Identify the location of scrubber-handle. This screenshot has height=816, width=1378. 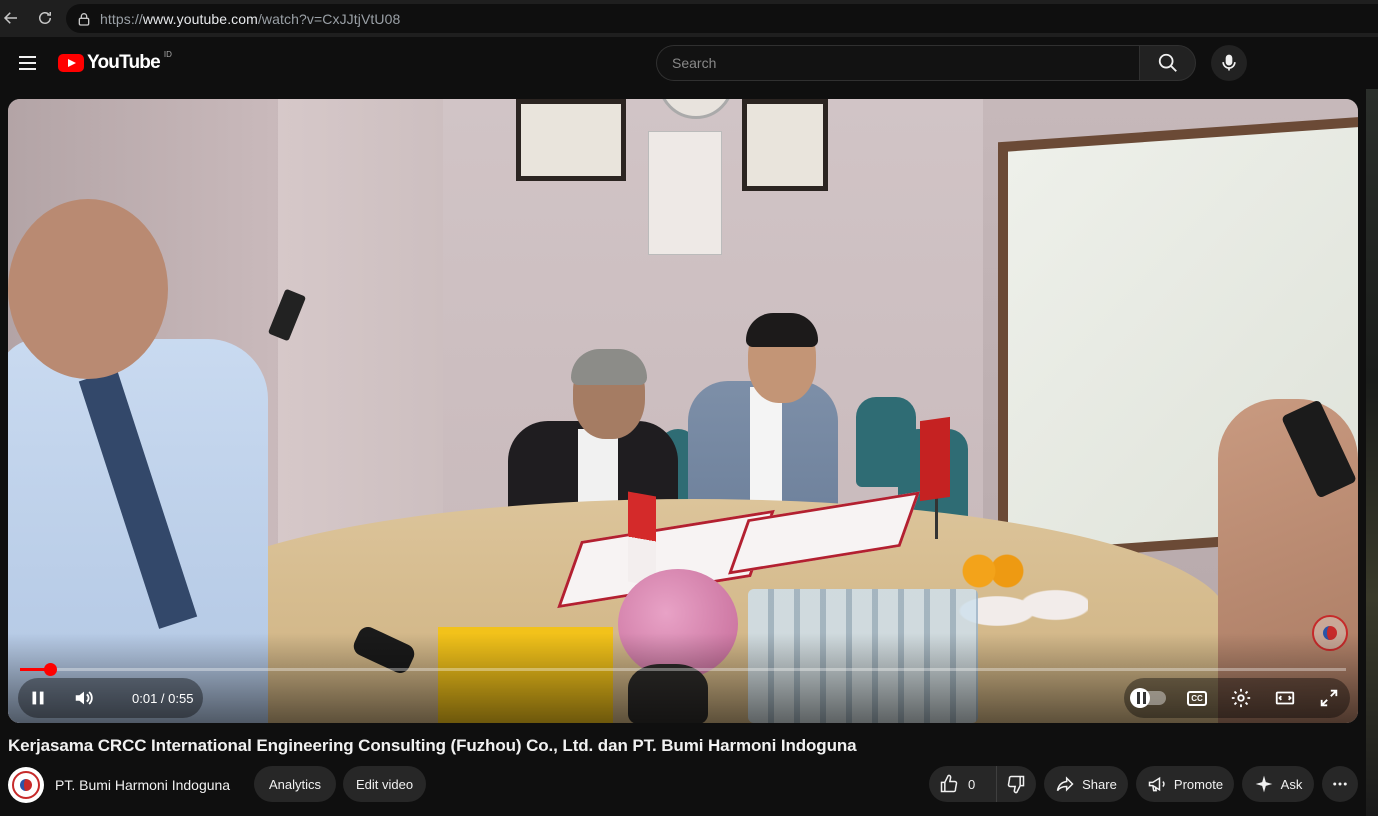
(50, 669).